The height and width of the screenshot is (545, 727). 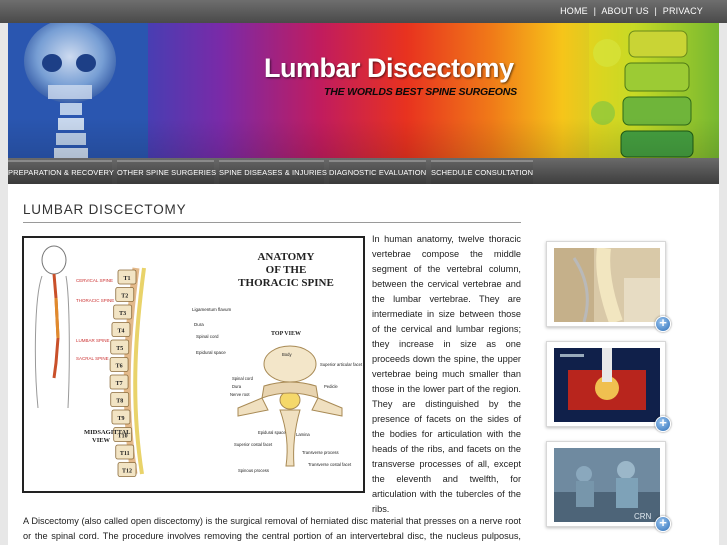 I want to click on figure-title: THORACIC SPINE, so click(x=286, y=283).